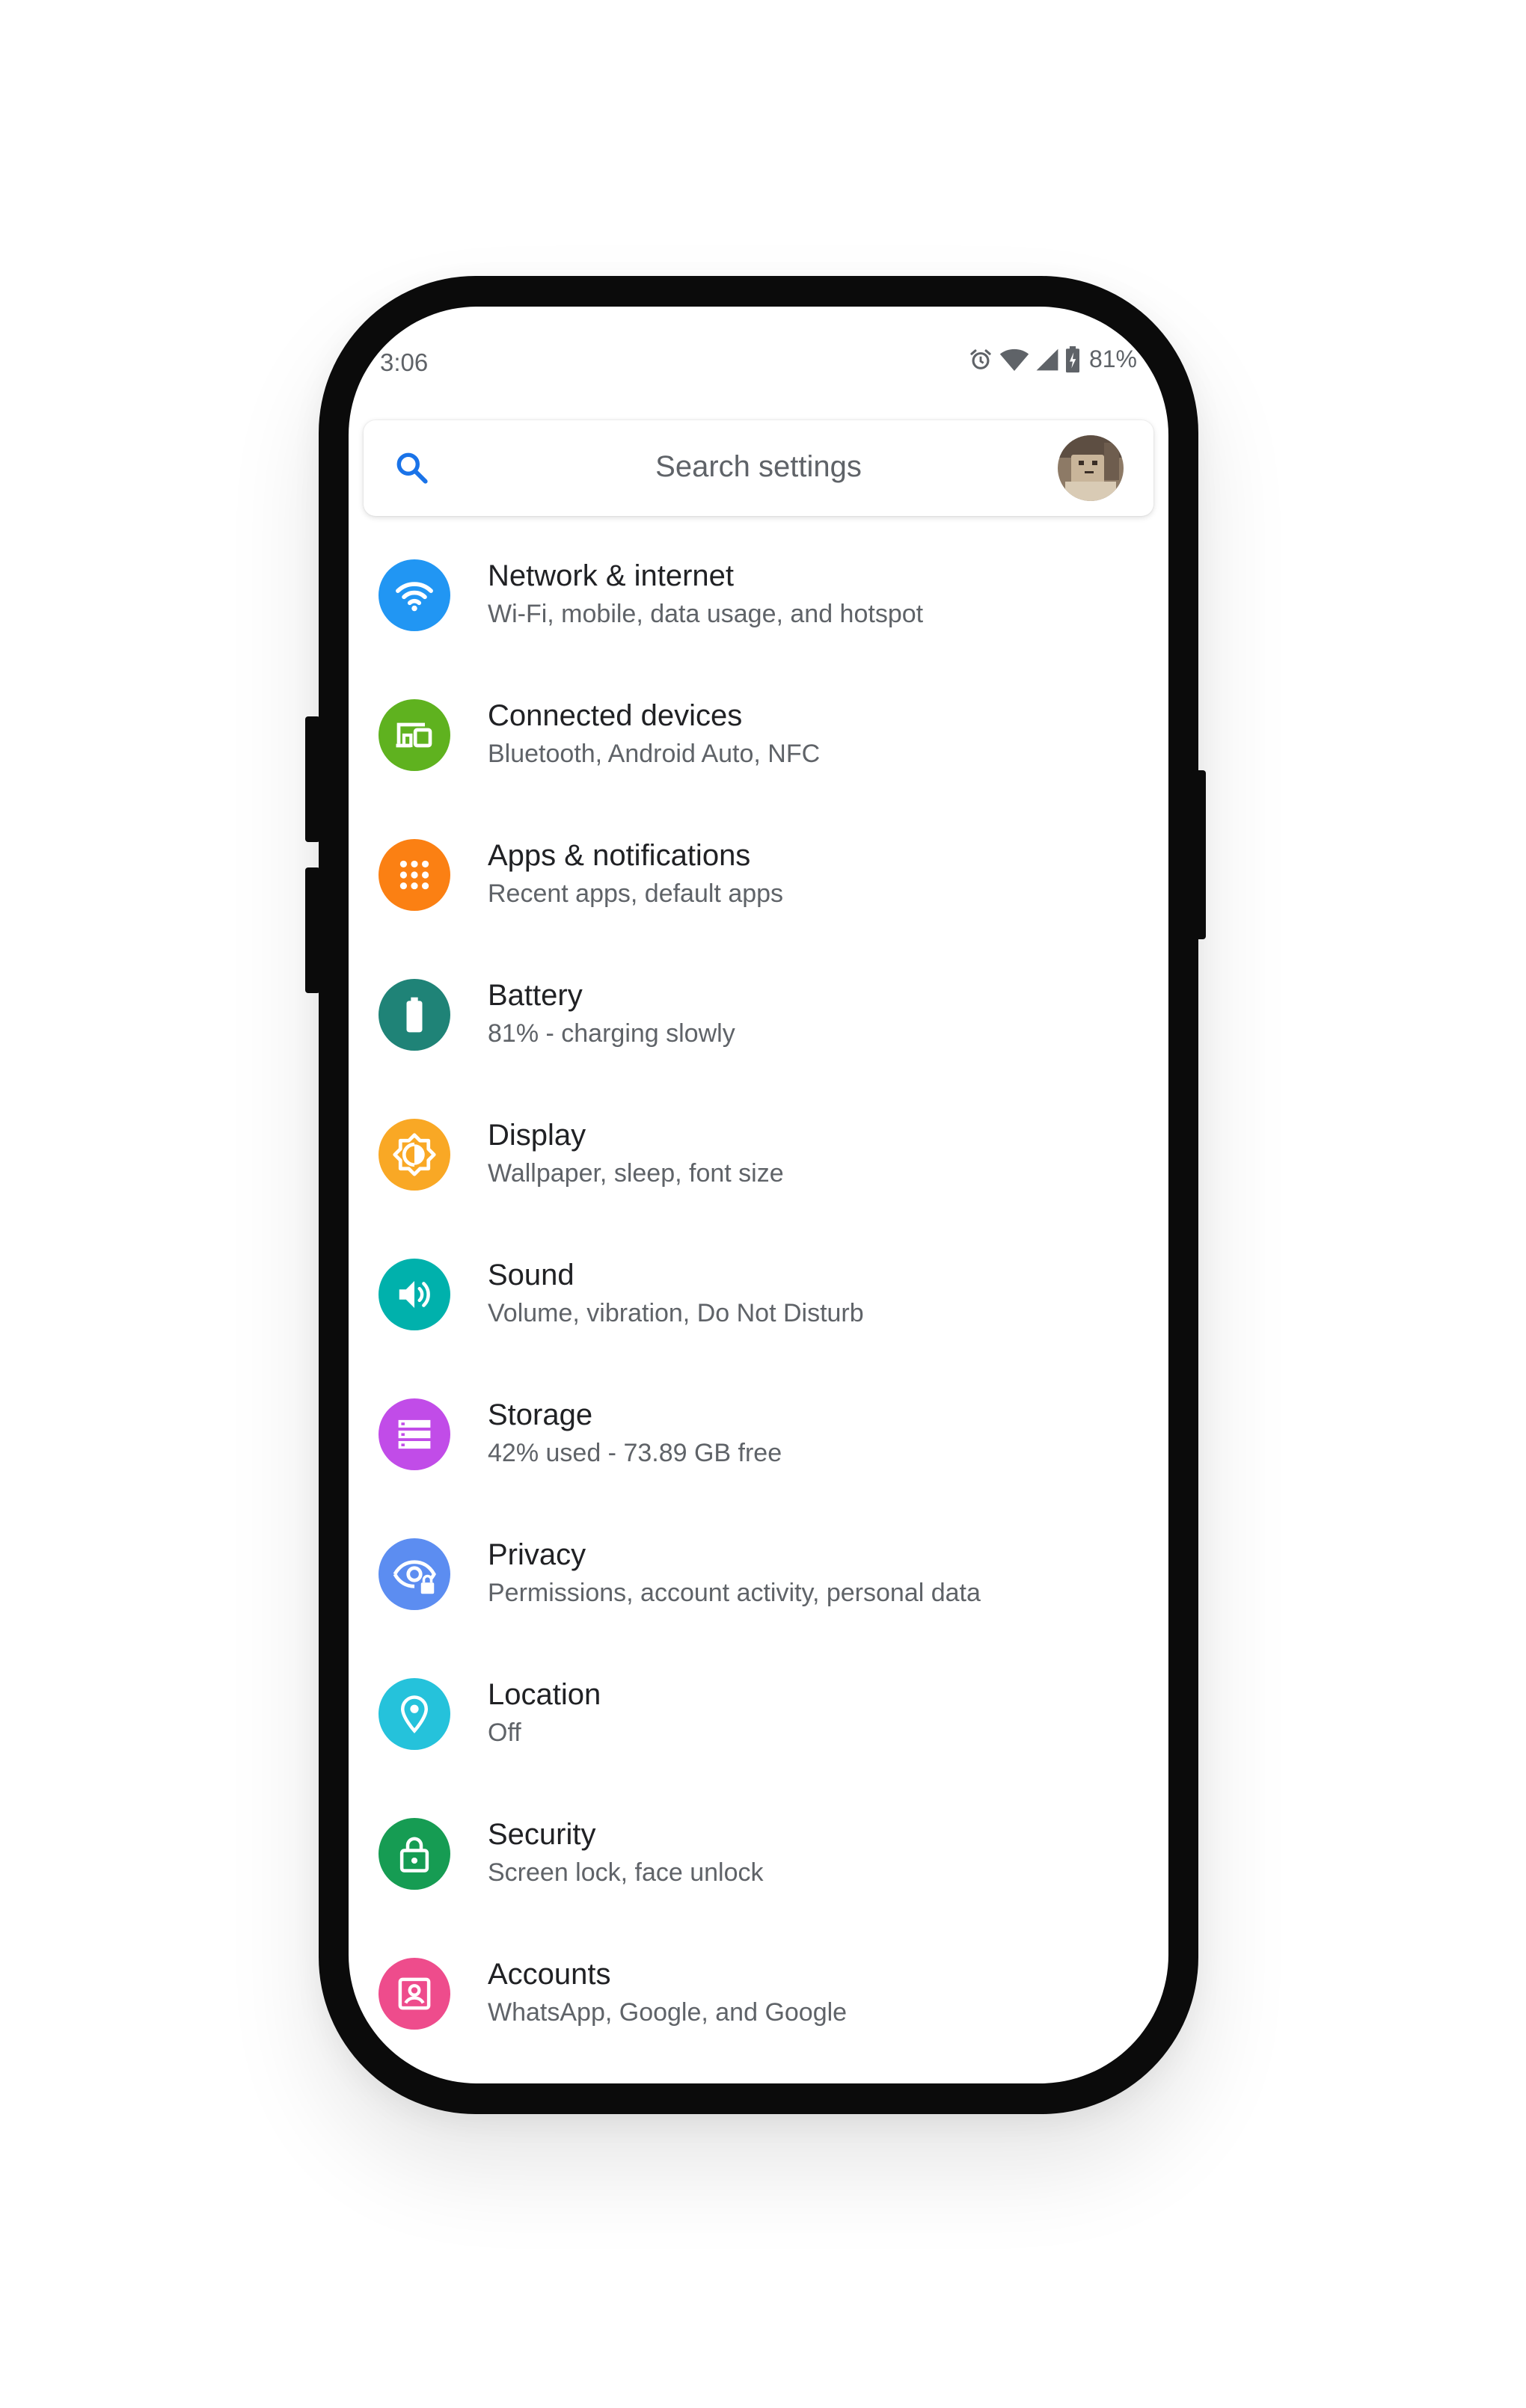 This screenshot has height=2408, width=1526. Describe the element at coordinates (414, 1434) in the screenshot. I see `storage-icon` at that location.